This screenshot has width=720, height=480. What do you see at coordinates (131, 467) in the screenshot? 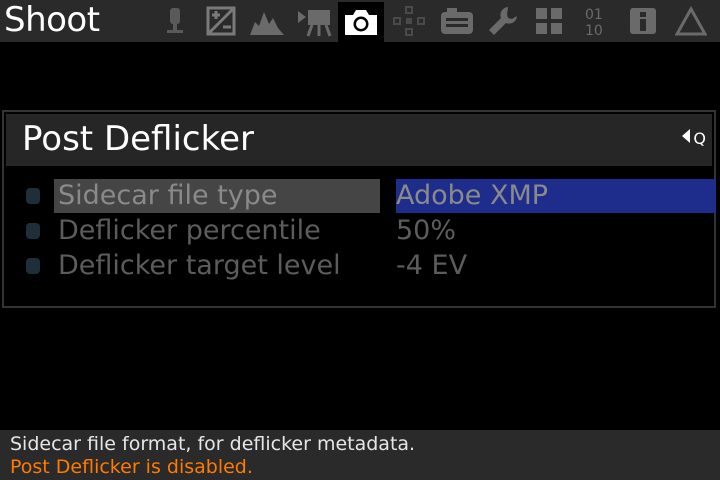
I see `warning-text: Post Deflicker is disabled.` at bounding box center [131, 467].